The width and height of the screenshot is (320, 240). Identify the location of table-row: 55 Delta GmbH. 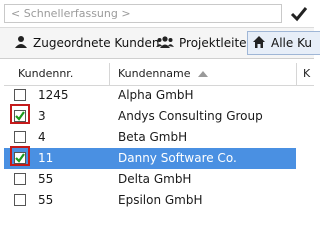
(150, 179).